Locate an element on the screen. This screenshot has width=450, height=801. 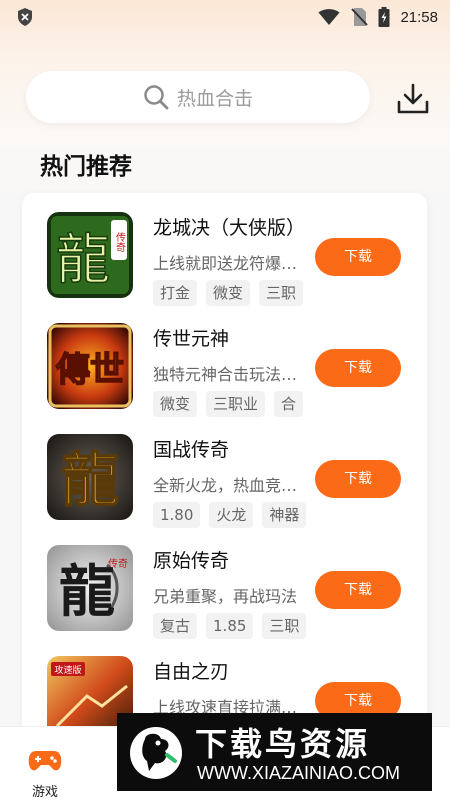
download-manager-icon is located at coordinates (413, 99).